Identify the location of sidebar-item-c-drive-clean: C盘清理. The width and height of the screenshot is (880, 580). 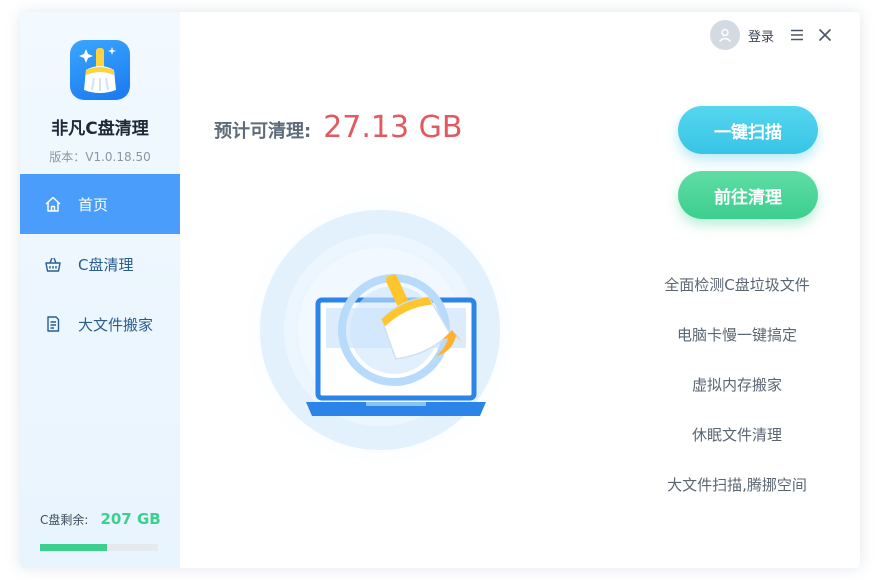
(100, 264).